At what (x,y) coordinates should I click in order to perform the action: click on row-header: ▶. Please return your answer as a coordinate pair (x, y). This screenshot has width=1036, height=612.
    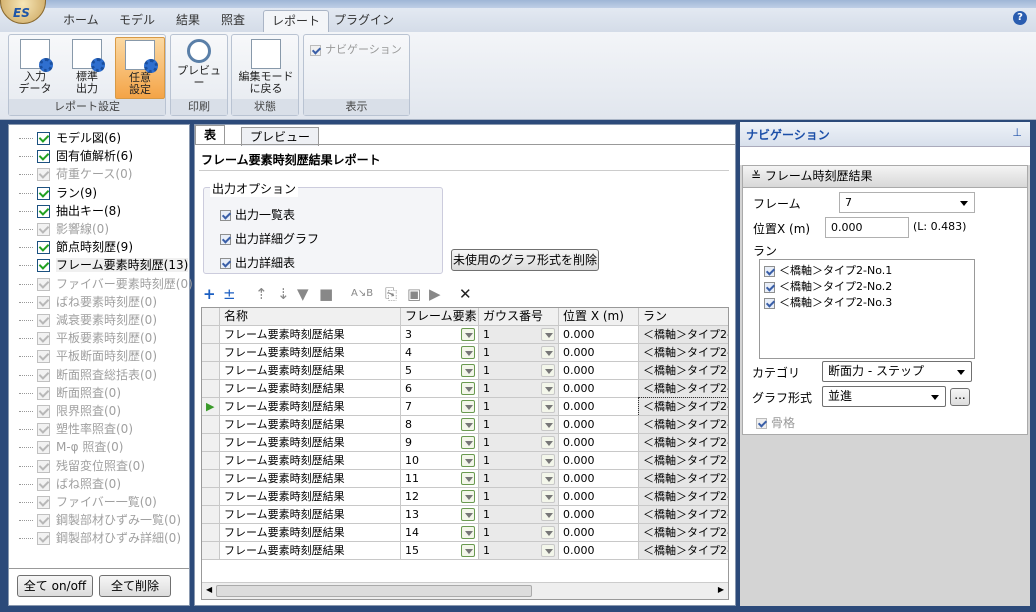
    Looking at the image, I should click on (211, 407).